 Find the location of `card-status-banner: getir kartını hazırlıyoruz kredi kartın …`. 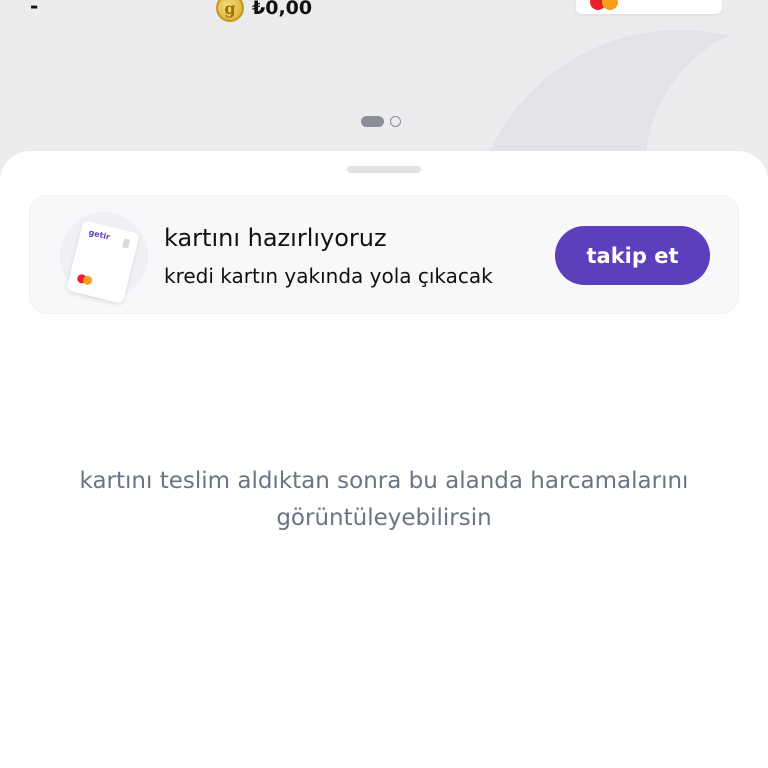

card-status-banner: getir kartını hazırlıyoruz kredi kartın … is located at coordinates (384, 254).